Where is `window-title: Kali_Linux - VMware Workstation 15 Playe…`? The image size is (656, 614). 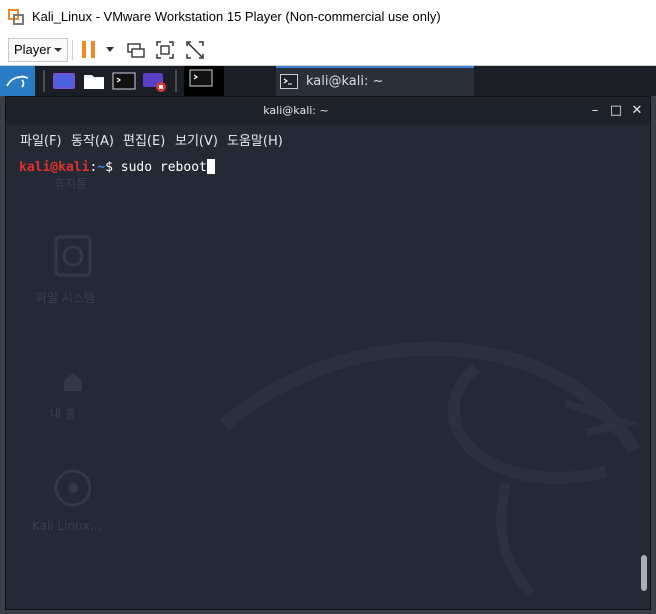
window-title: Kali_Linux - VMware Workstation 15 Playe… is located at coordinates (236, 16).